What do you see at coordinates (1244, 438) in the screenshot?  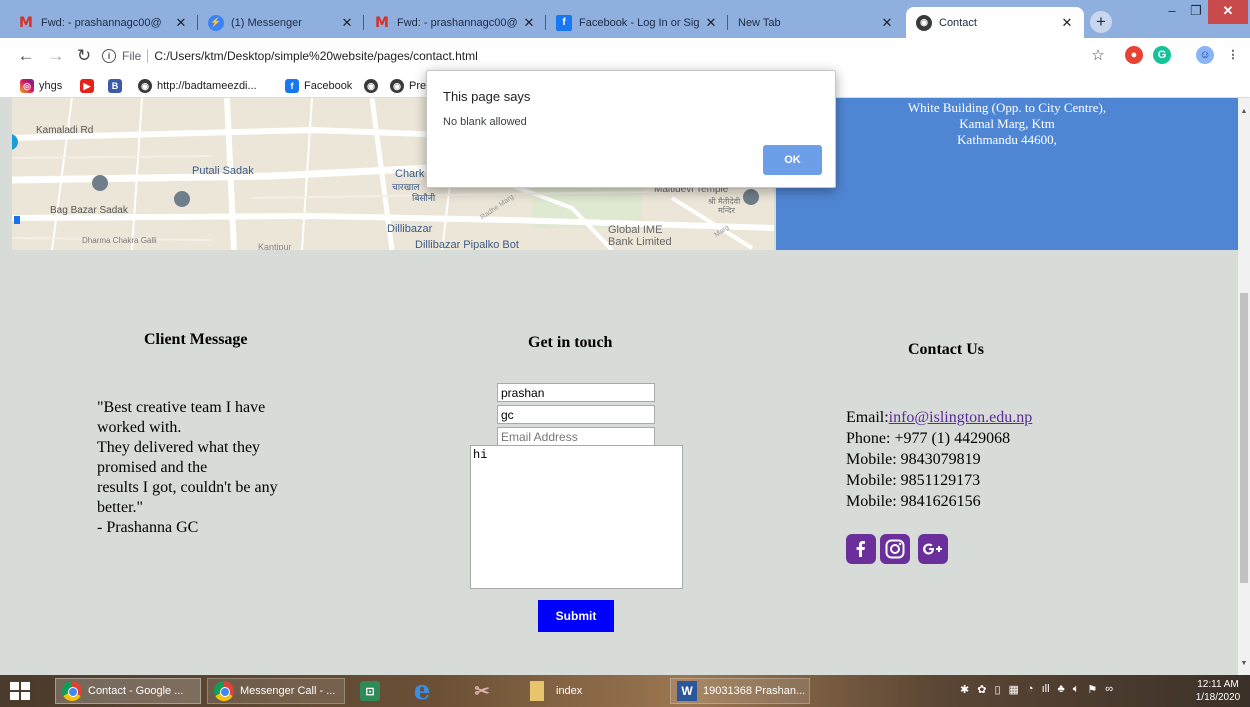 I see `scroll-thumb` at bounding box center [1244, 438].